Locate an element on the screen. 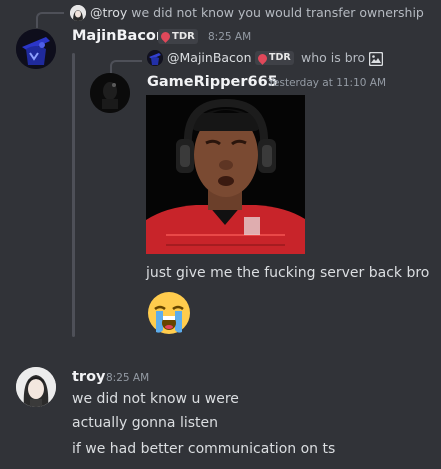  inner-tag-icon is located at coordinates (262, 58).